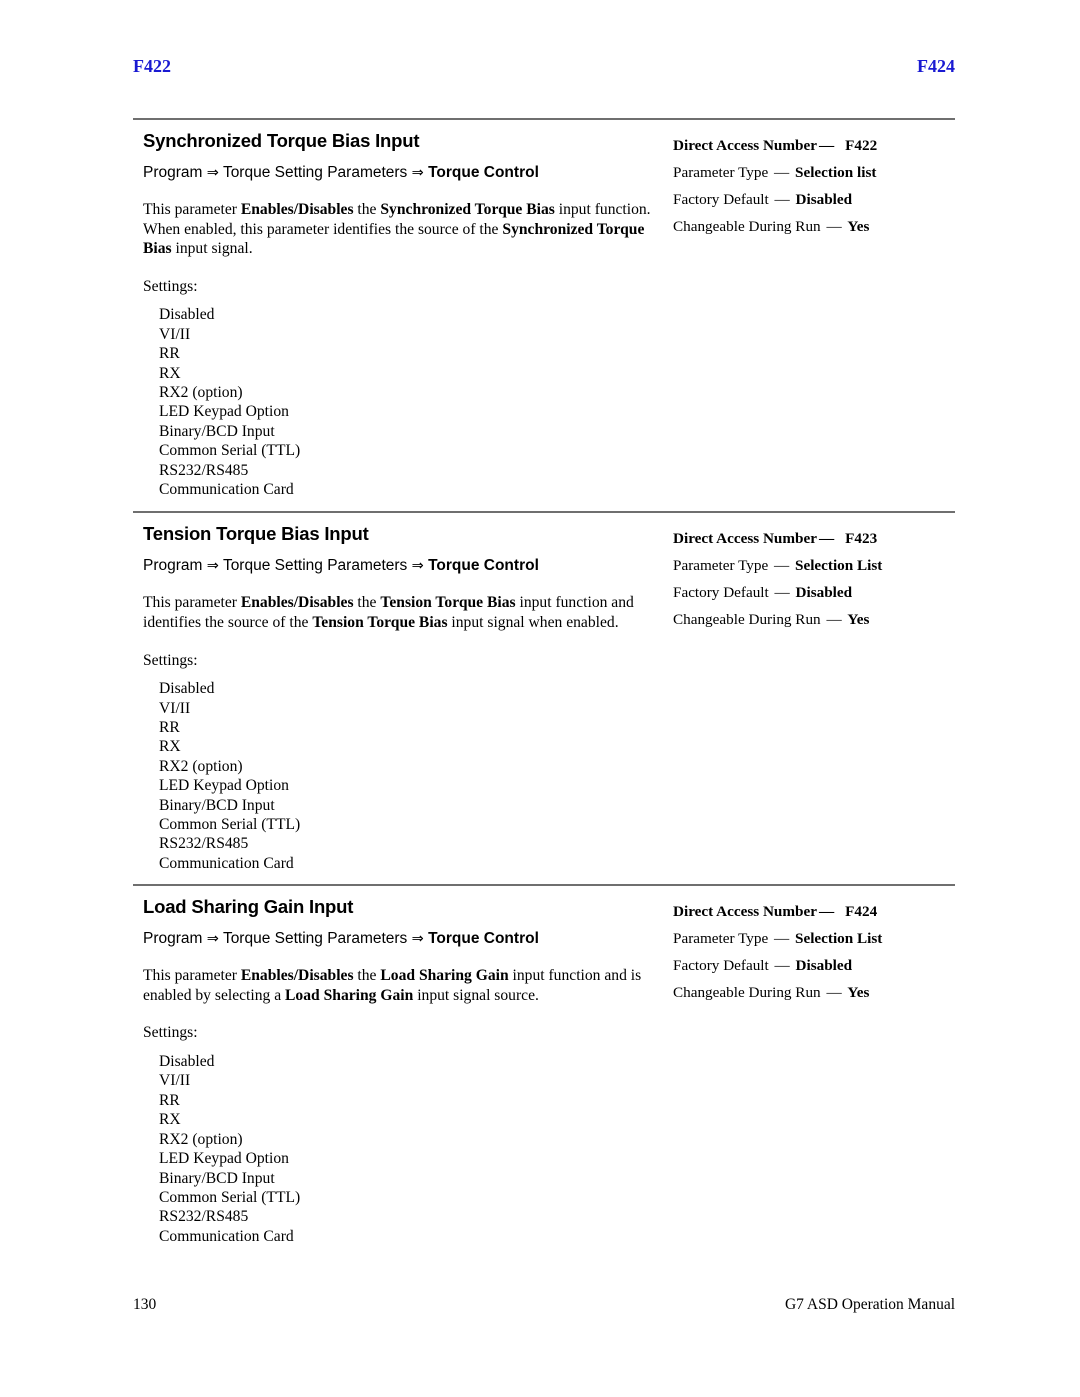  I want to click on spec-value: F423, so click(861, 539).